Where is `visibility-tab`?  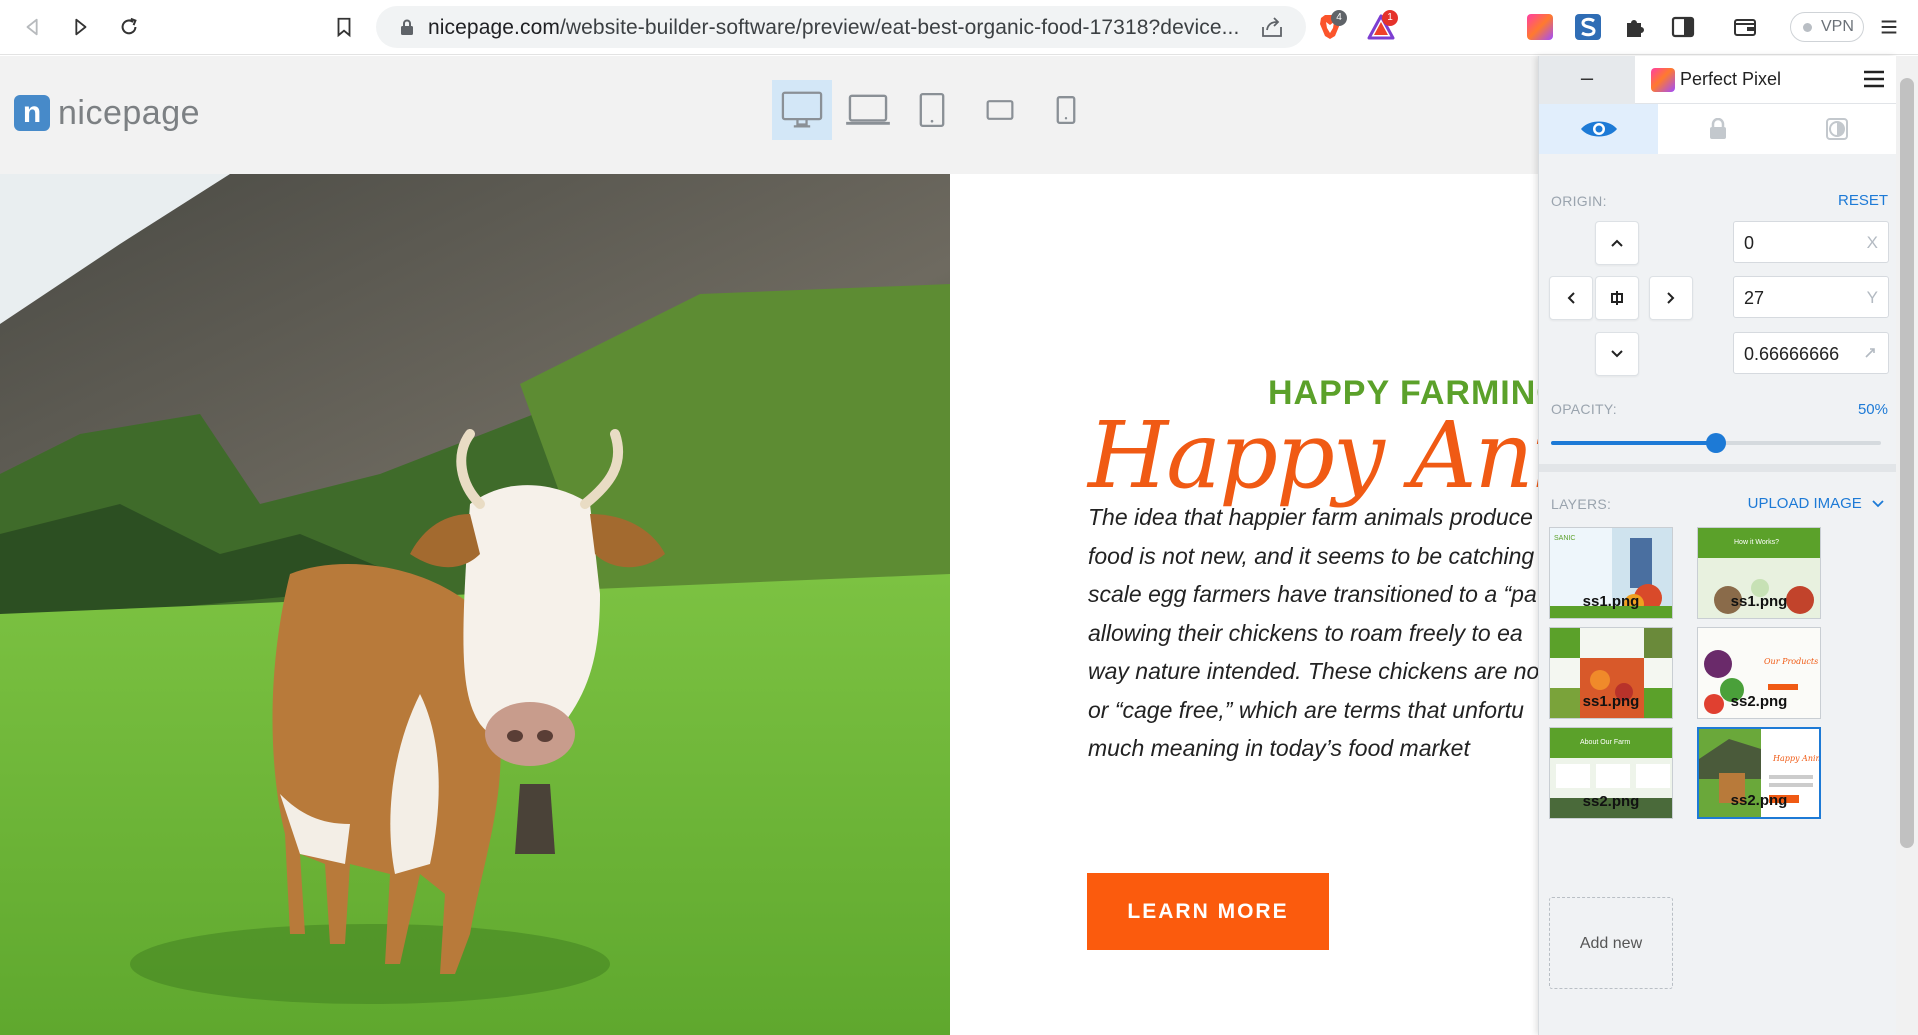
visibility-tab is located at coordinates (1598, 129).